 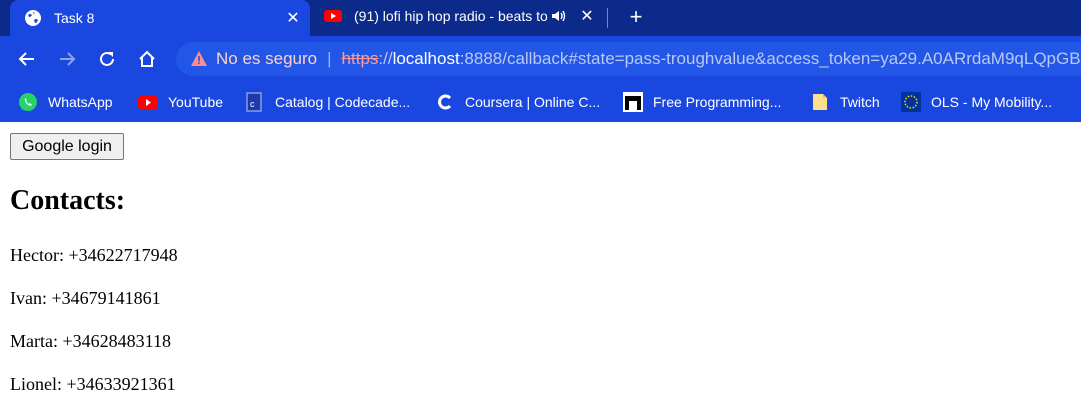 I want to click on bookmark-label: WhatsApp, so click(x=80, y=102).